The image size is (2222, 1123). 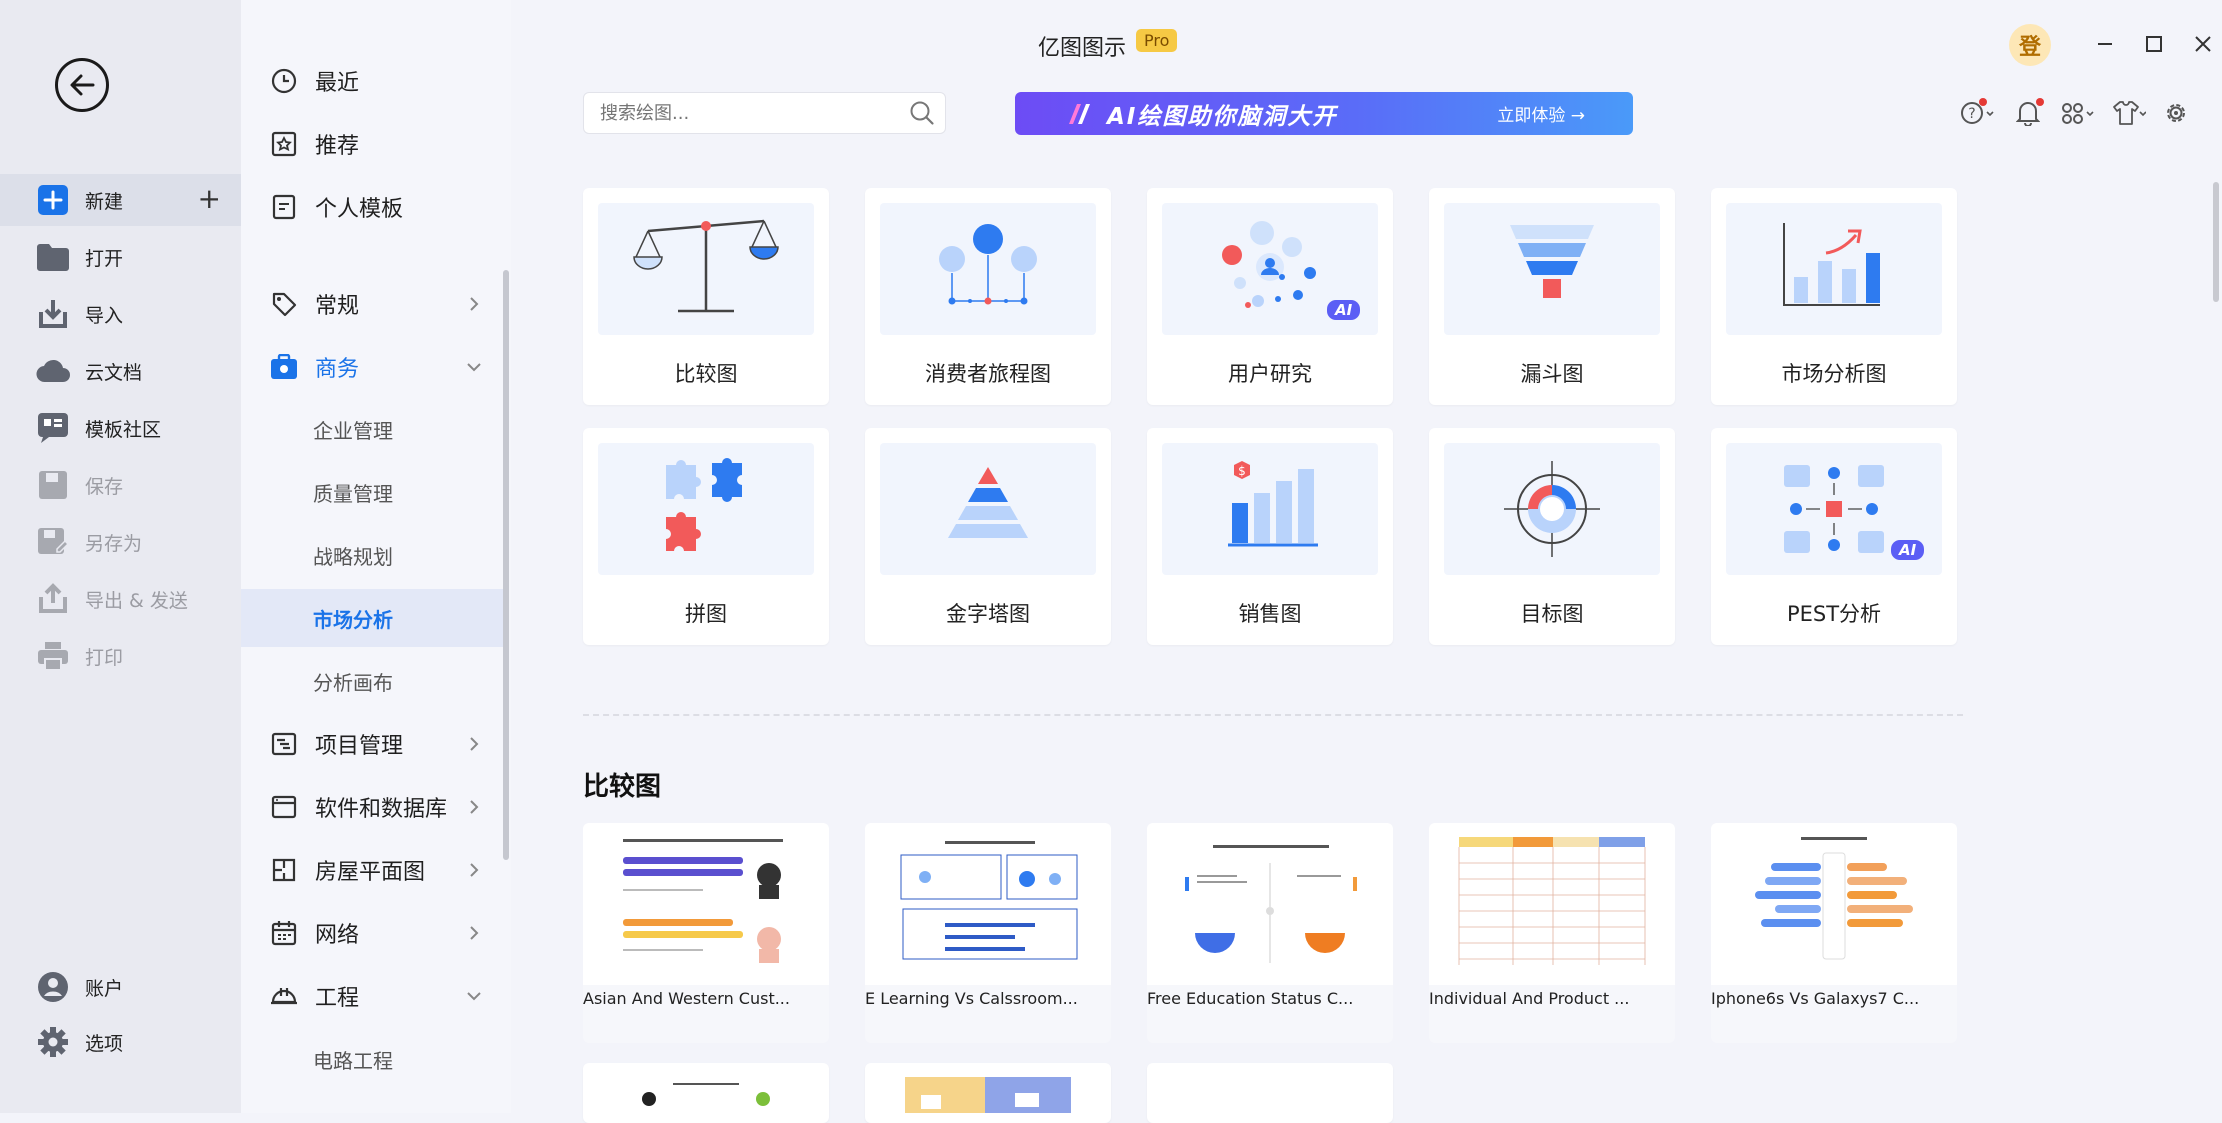 I want to click on target-icon, so click(x=1552, y=509).